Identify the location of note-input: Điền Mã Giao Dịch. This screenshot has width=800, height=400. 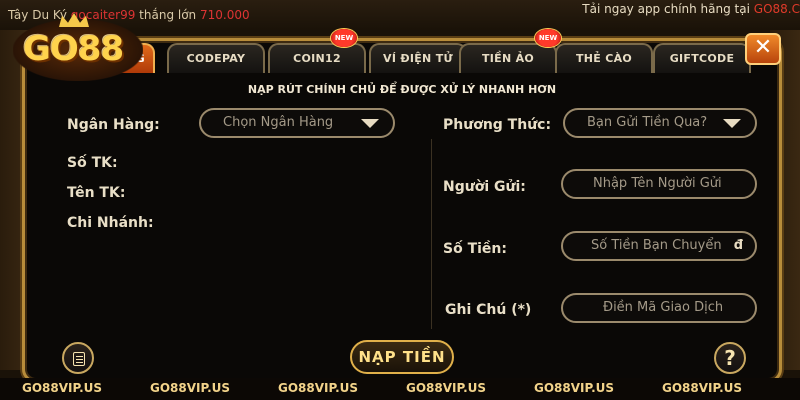
(659, 308).